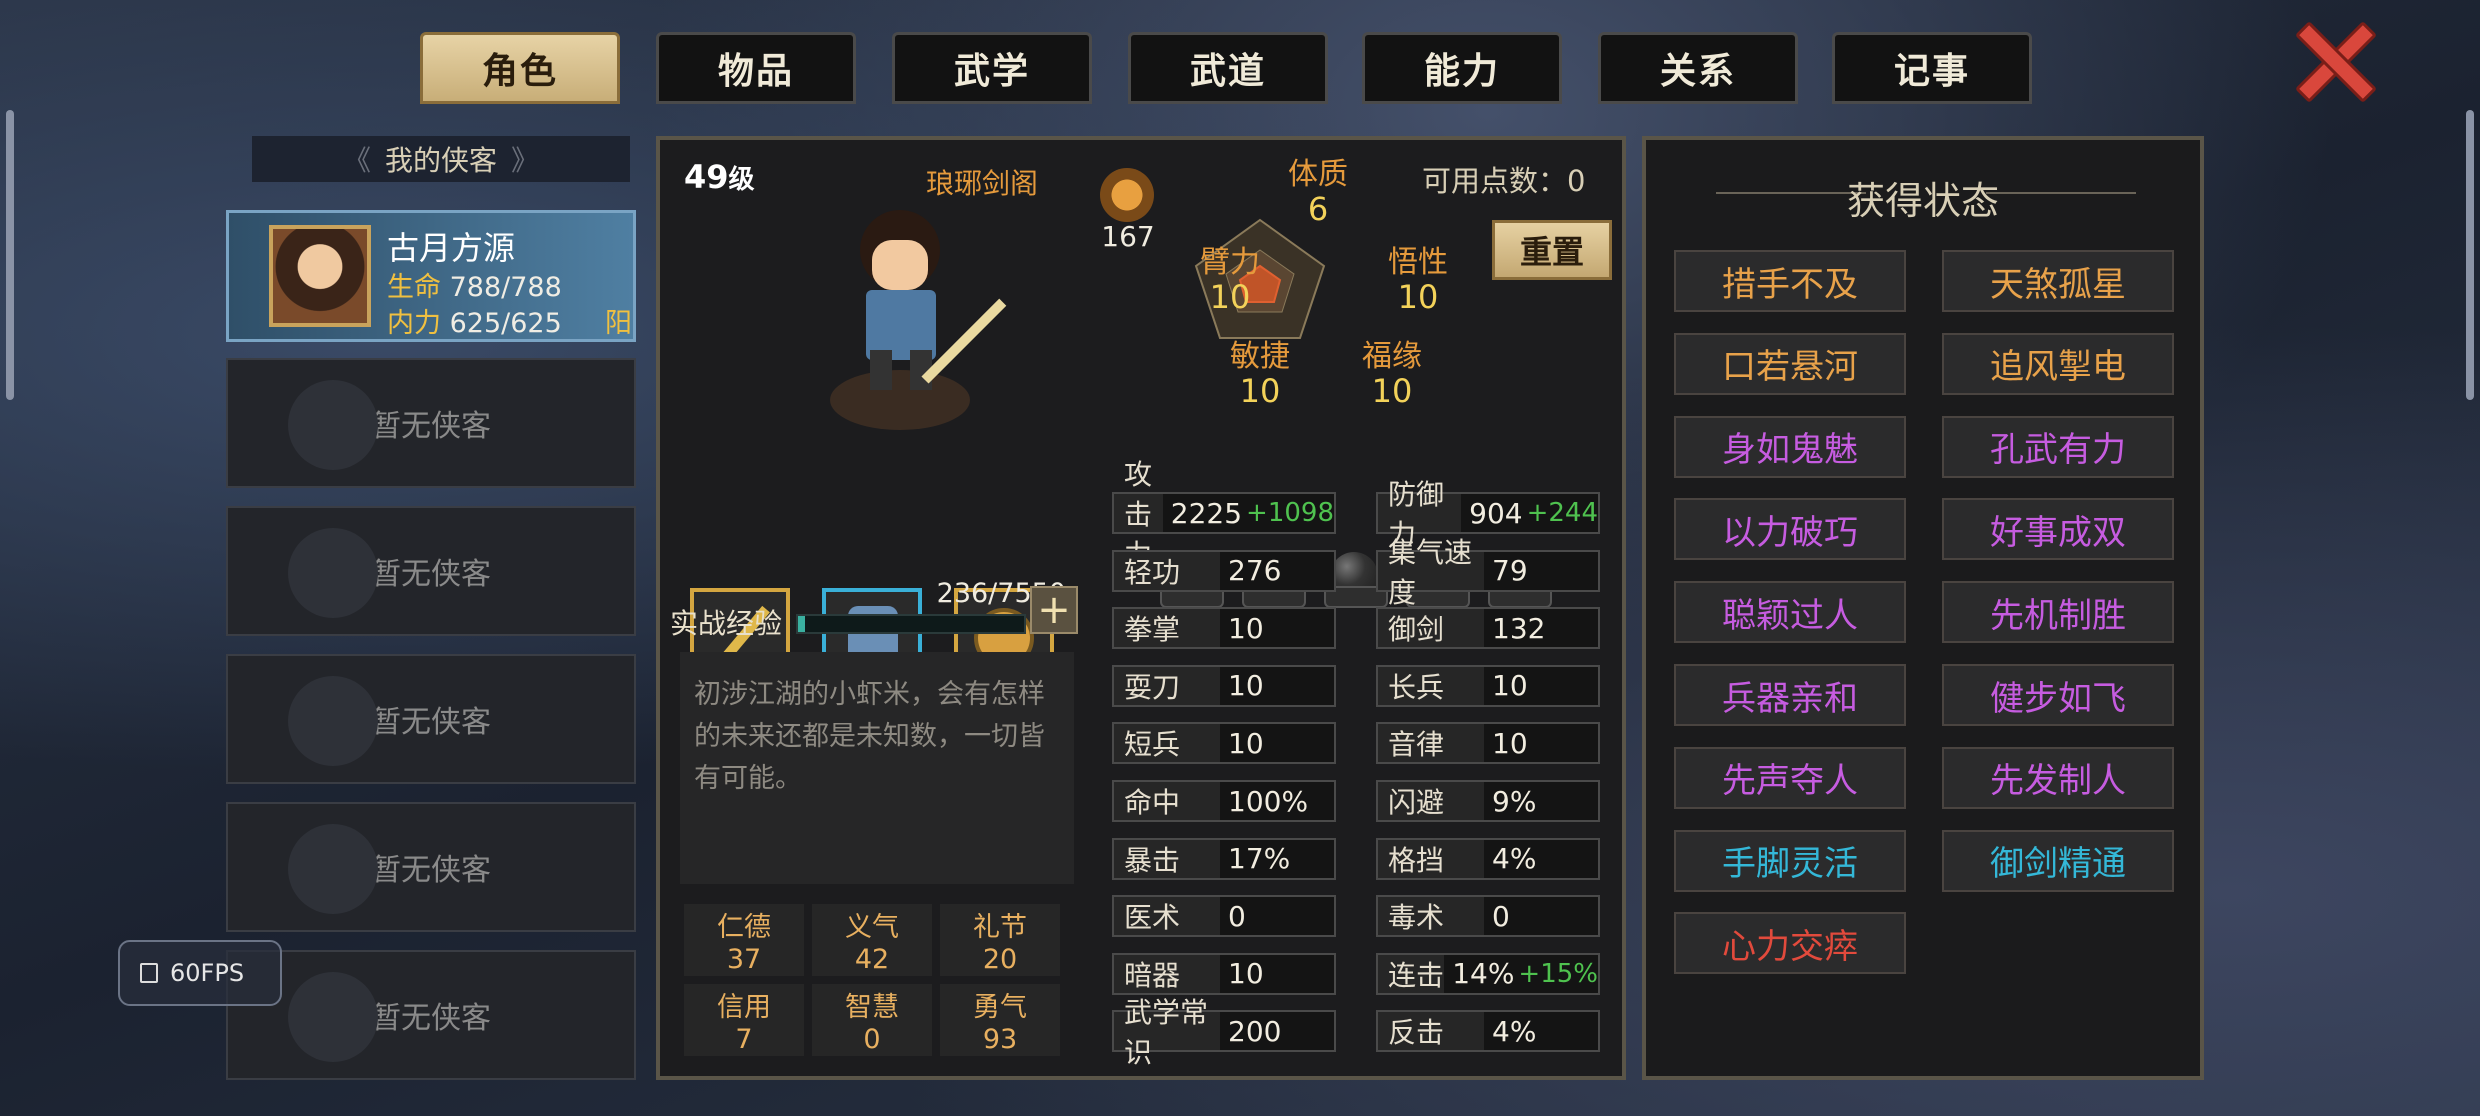 Image resolution: width=2480 pixels, height=1116 pixels. What do you see at coordinates (1167, 916) in the screenshot?
I see `stat-label: 医术` at bounding box center [1167, 916].